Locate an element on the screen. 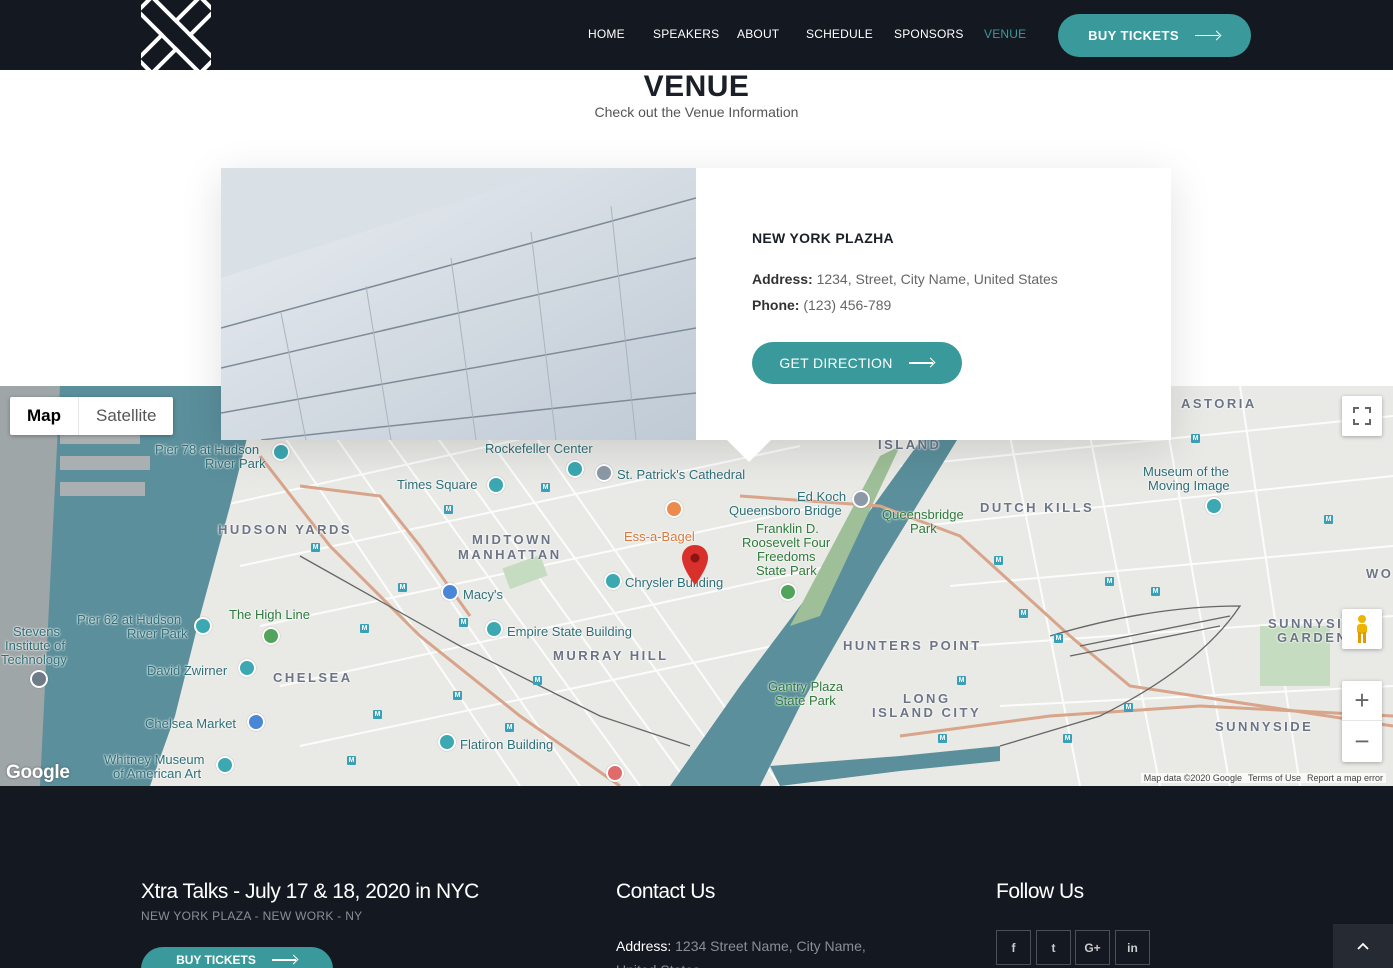 This screenshot has width=1393, height=968. zoom-out-button: − is located at coordinates (1362, 741).